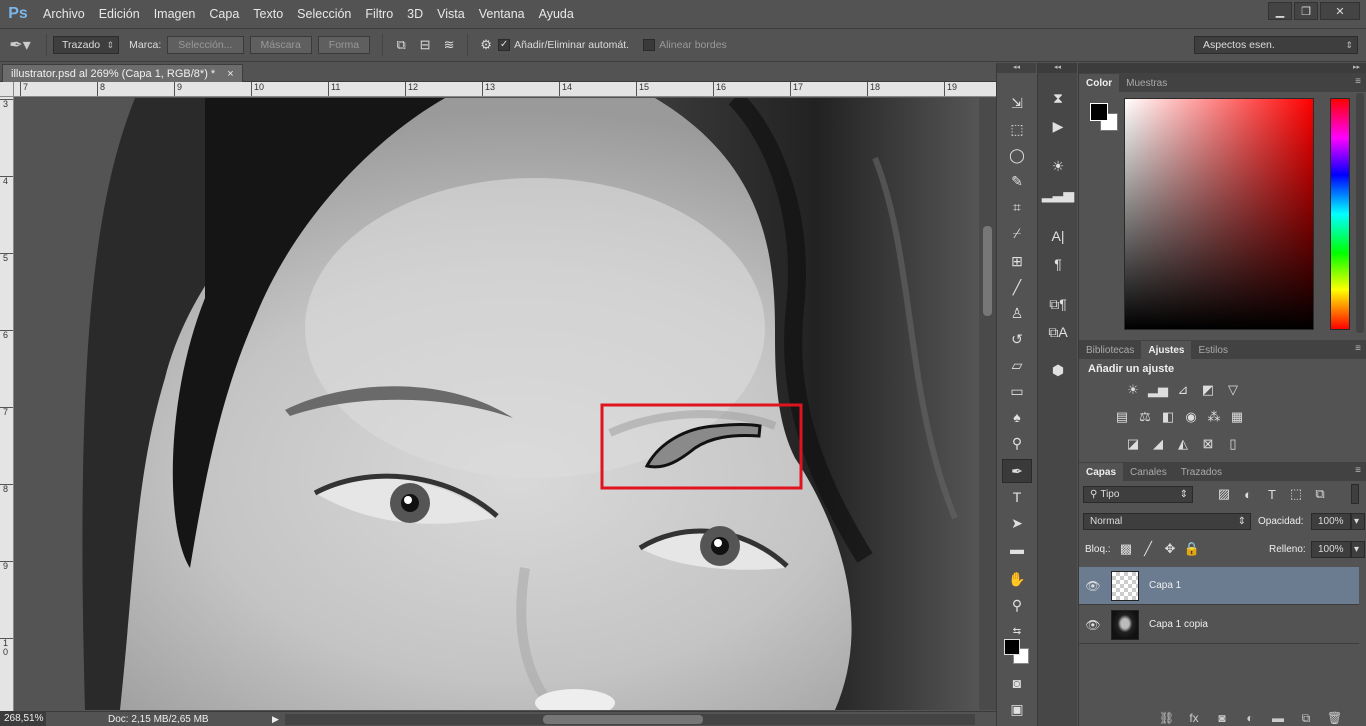 Image resolution: width=1366 pixels, height=726 pixels. What do you see at coordinates (1099, 112) in the screenshot?
I see `panel-foreground-swatch` at bounding box center [1099, 112].